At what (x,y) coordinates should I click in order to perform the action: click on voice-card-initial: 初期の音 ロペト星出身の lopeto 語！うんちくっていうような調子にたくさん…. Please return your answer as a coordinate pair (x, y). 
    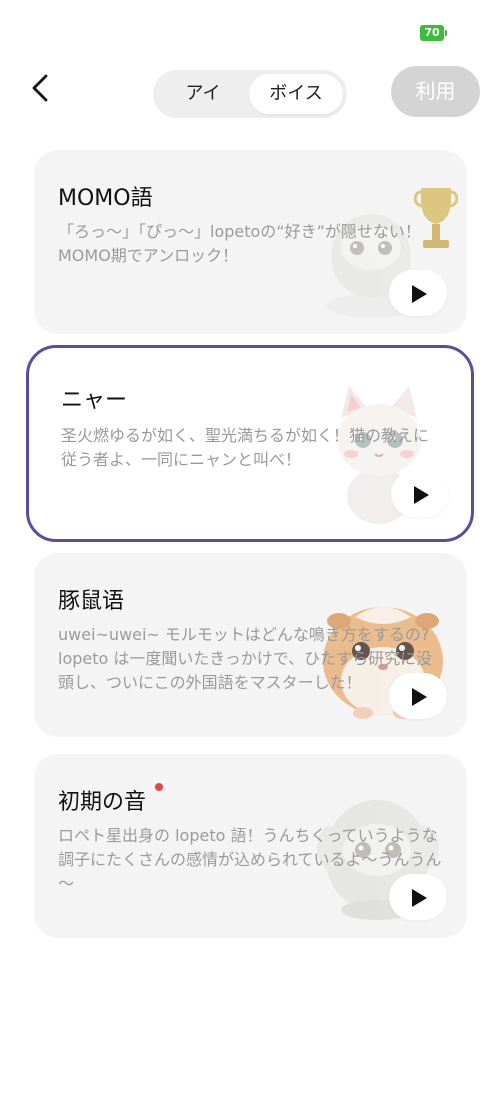
    Looking at the image, I should click on (250, 846).